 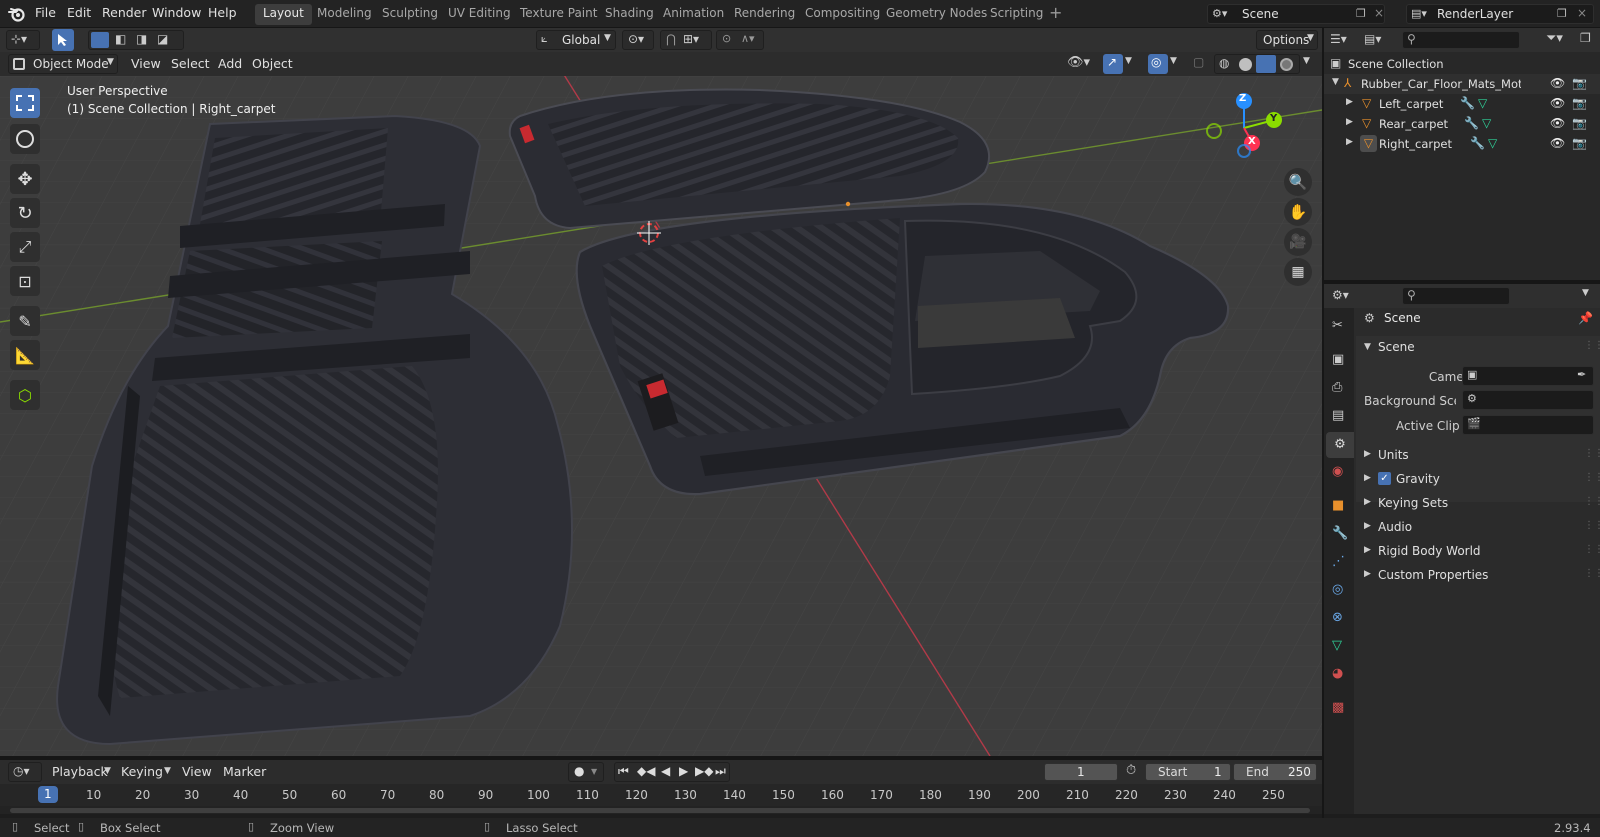 I want to click on tab-compositing: Compositing, so click(x=842, y=14).